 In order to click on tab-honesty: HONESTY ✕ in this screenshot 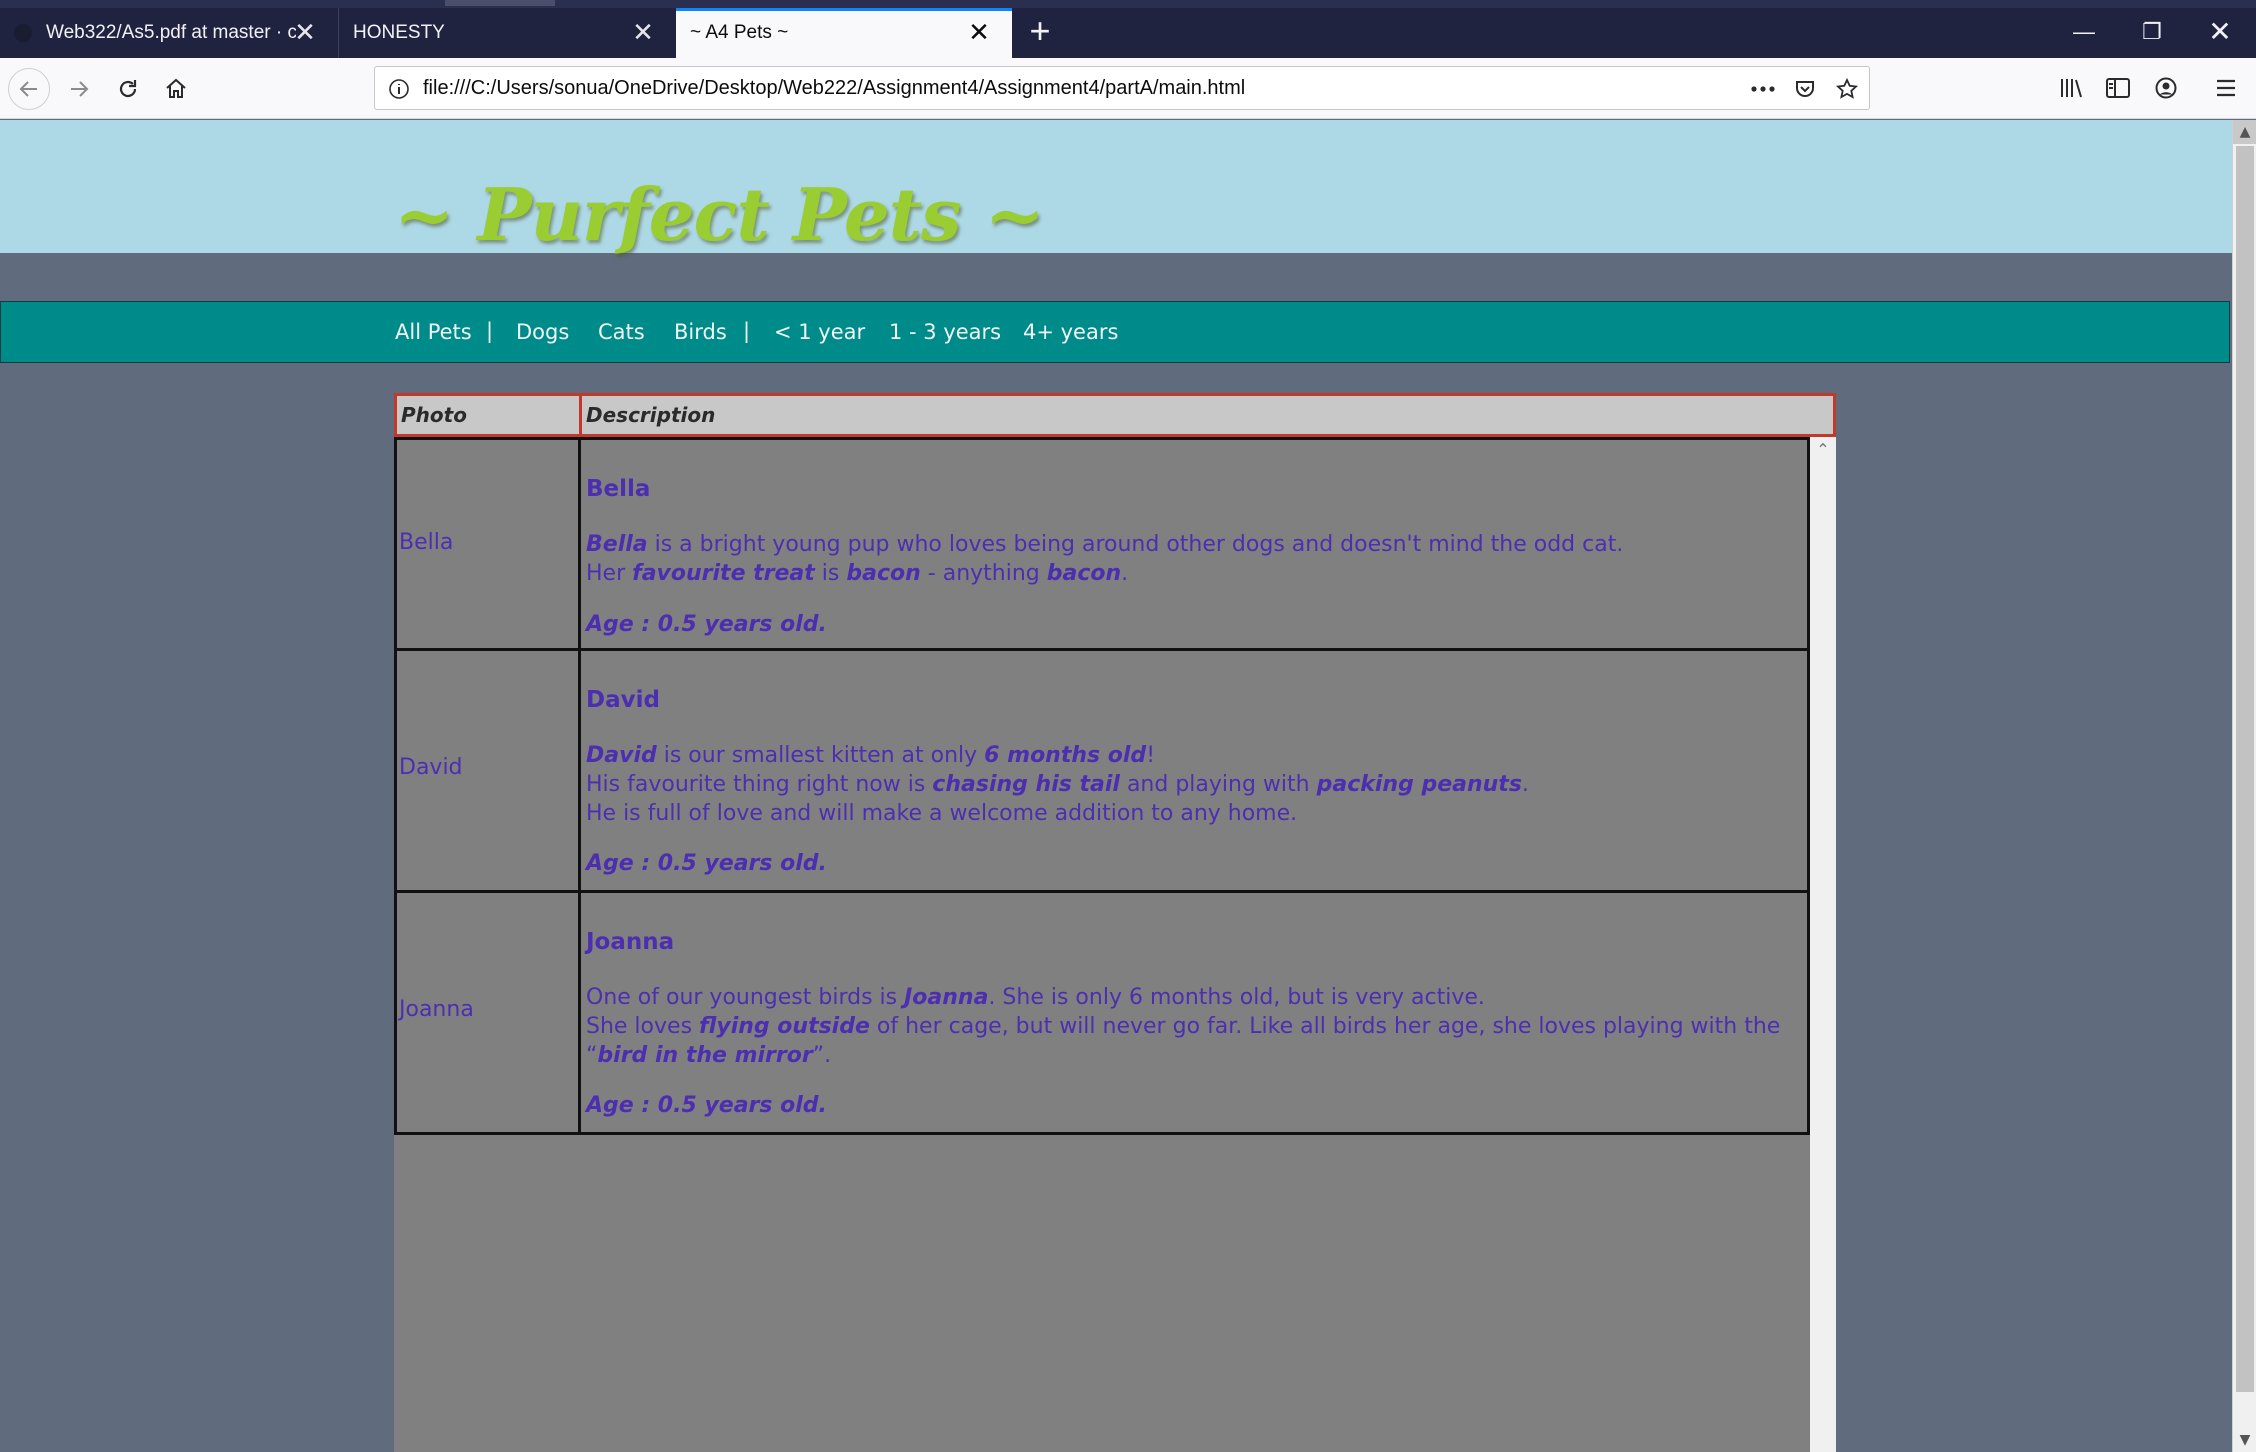, I will do `click(507, 29)`.